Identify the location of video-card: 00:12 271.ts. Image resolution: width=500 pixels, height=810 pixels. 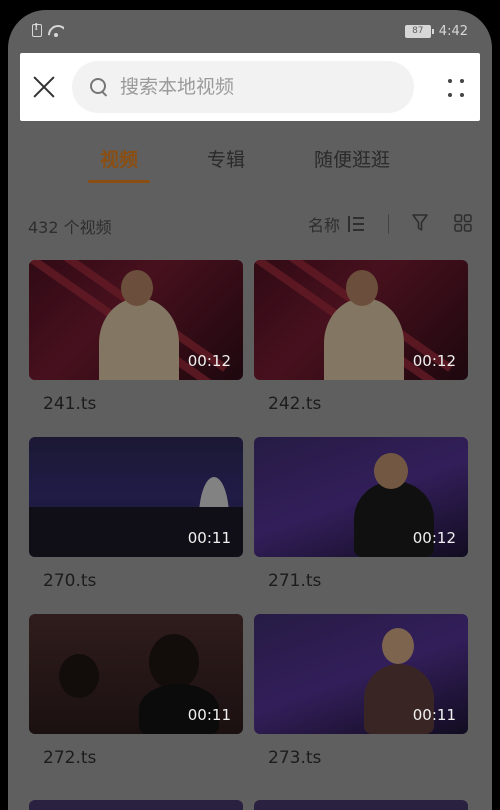
(361, 514).